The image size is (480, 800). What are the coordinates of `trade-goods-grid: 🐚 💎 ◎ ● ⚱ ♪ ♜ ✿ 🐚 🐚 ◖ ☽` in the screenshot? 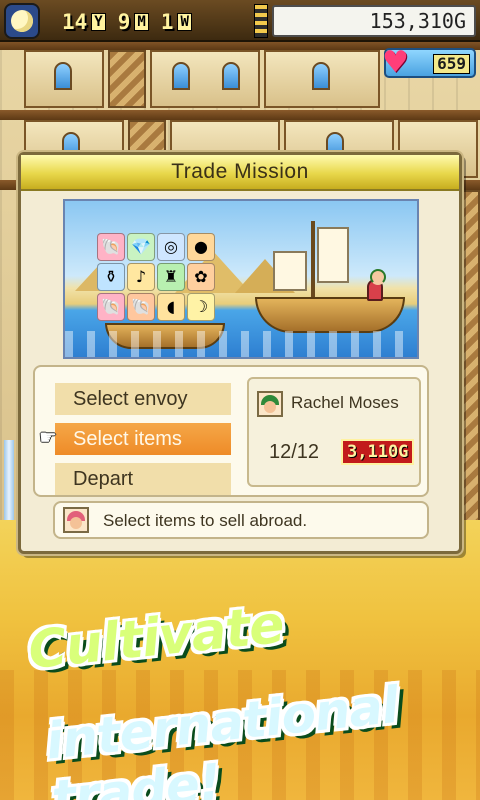 It's located at (158, 279).